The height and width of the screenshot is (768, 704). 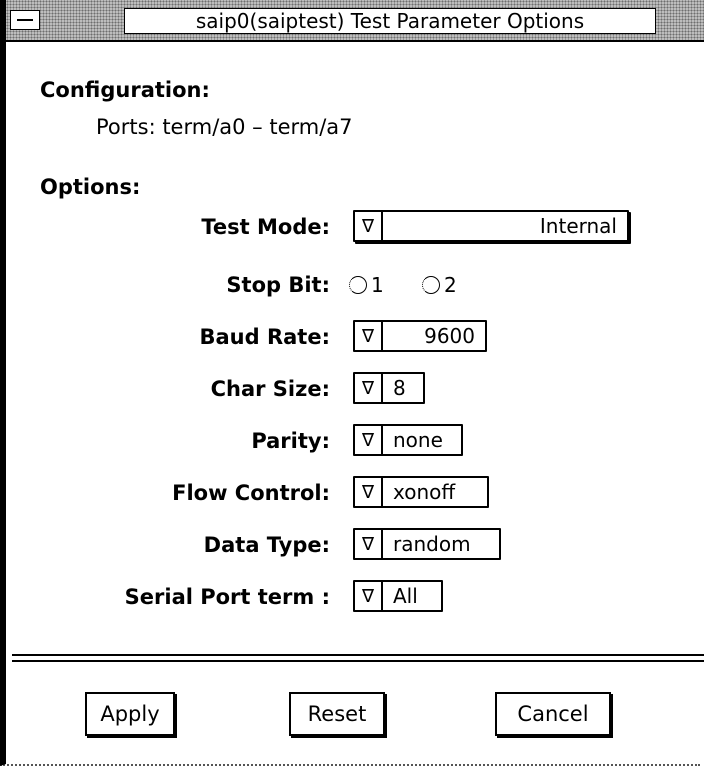 I want to click on window-title: saip0(saiptest) Test Parameter Options, so click(x=390, y=21).